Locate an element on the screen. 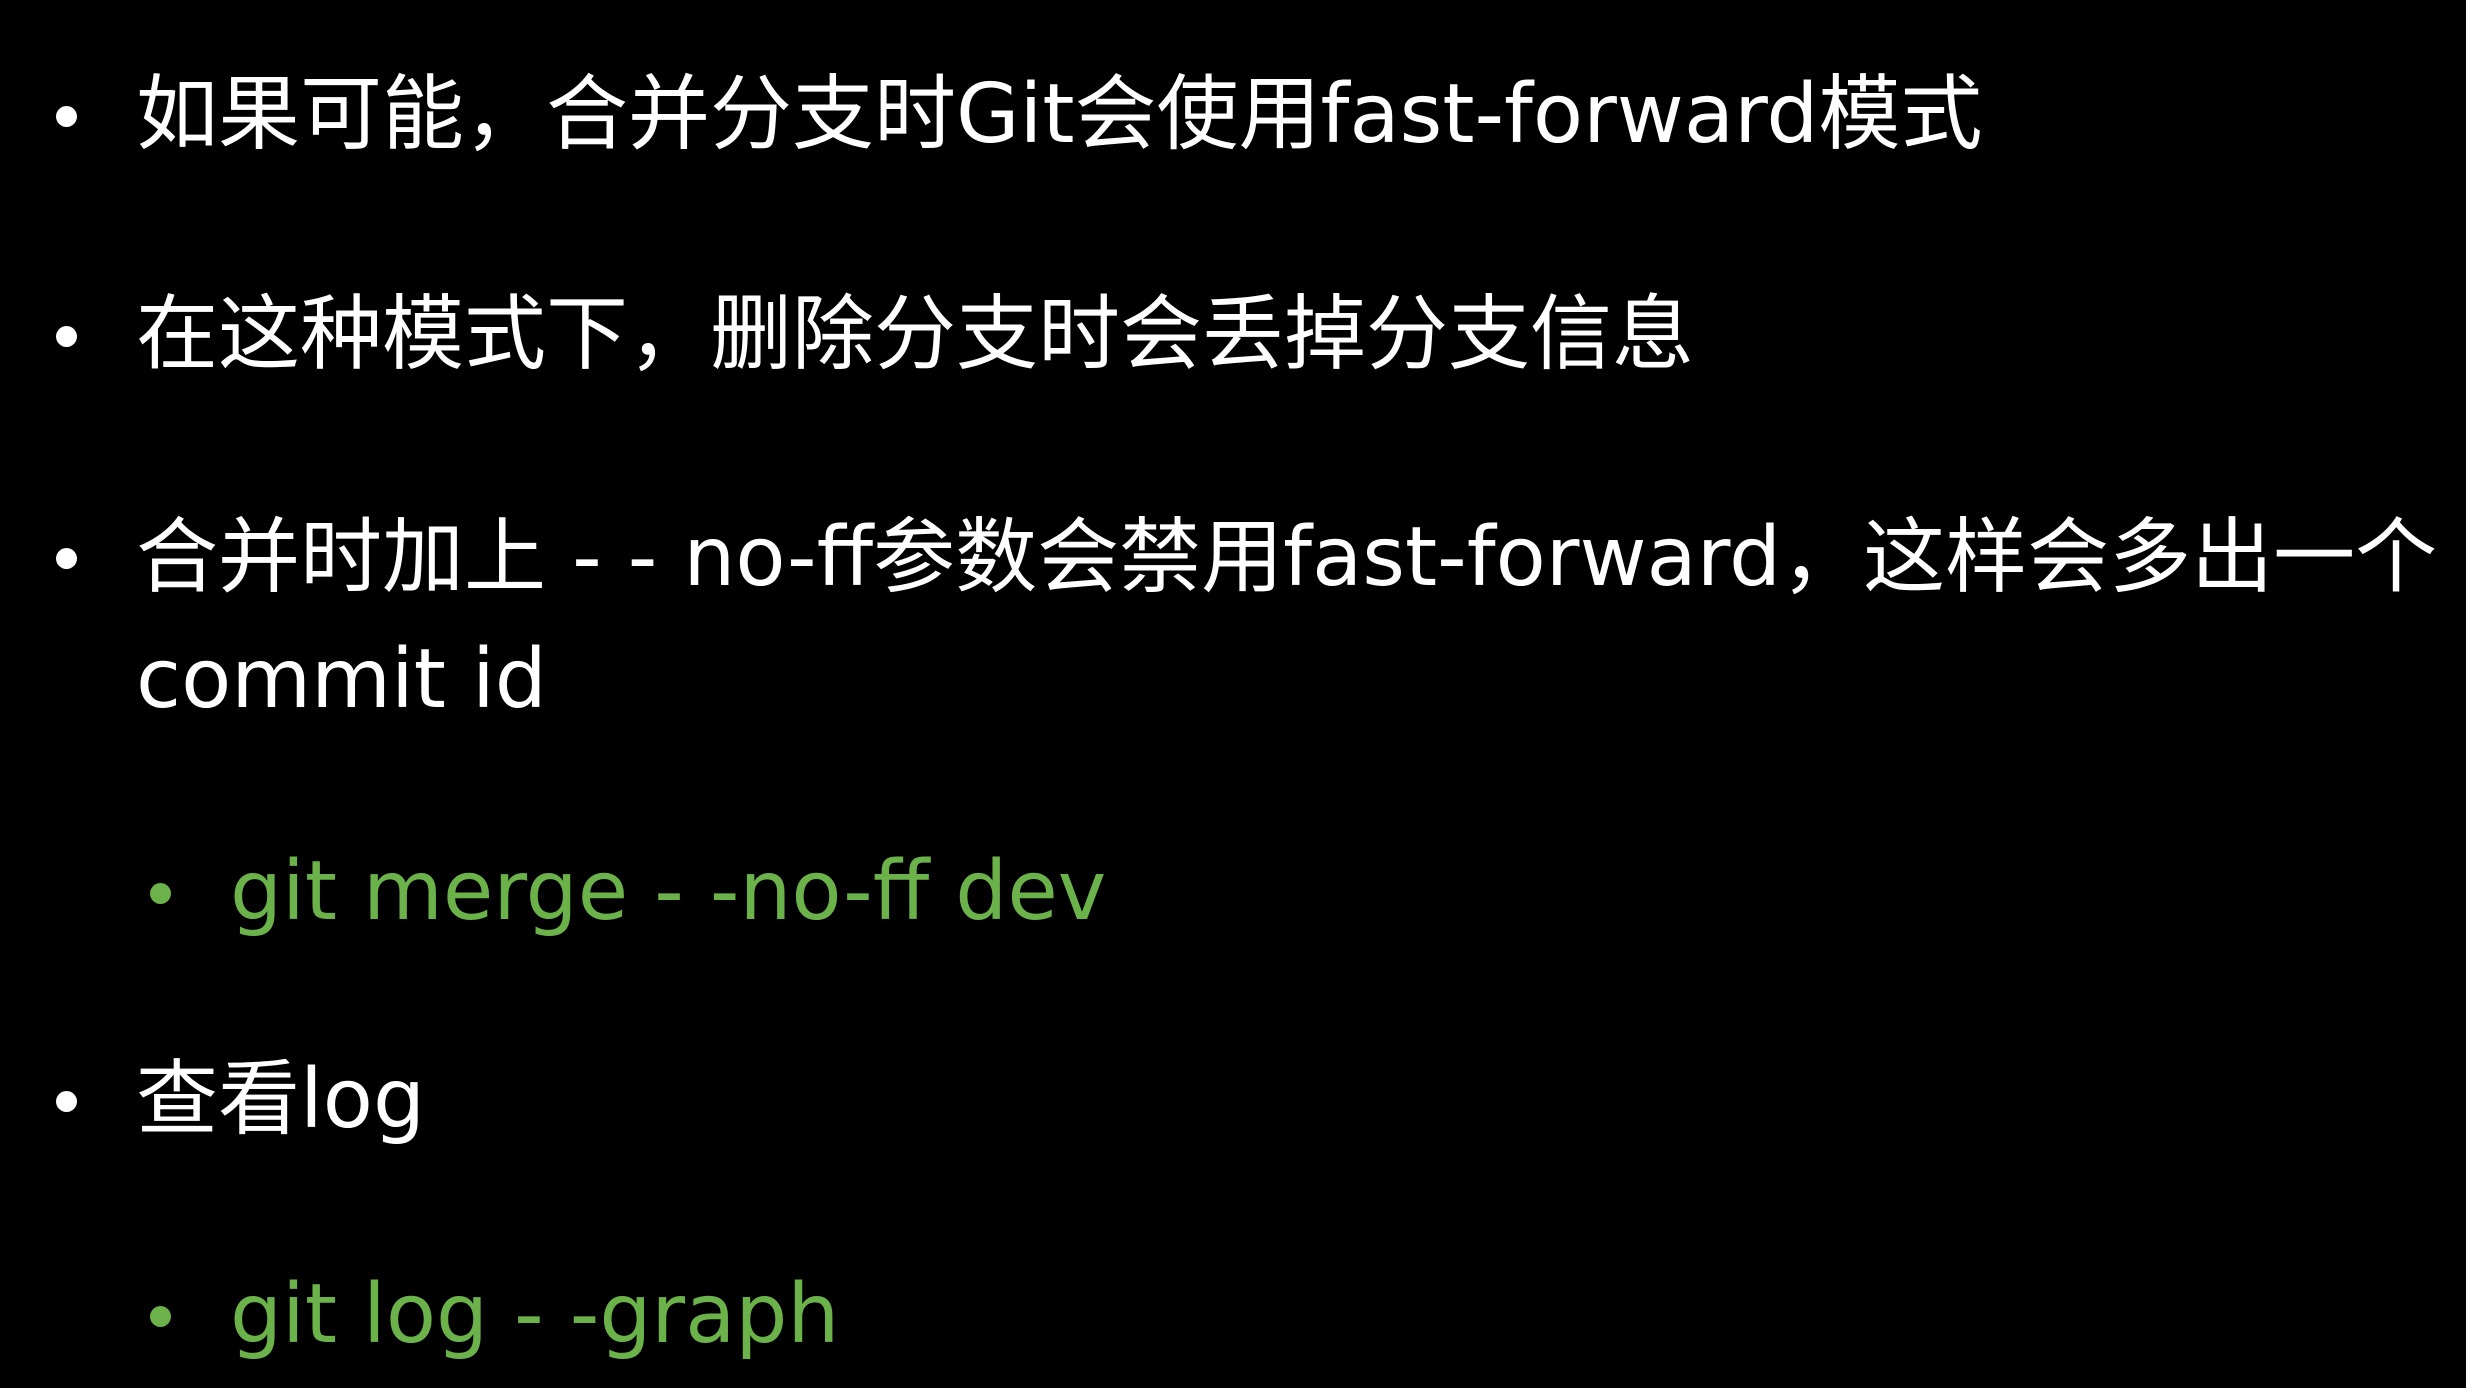 This screenshot has height=1388, width=2466. bullet-item-fast-forward-mode: 如果可能，合并分支时Git会使用fast-forward模式 is located at coordinates (1019, 115).